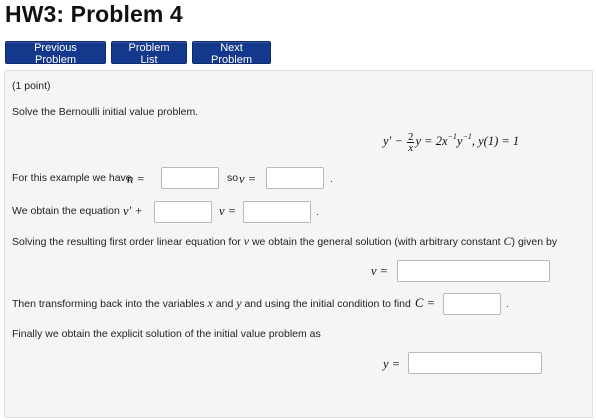  What do you see at coordinates (410, 136) in the screenshot?
I see `fraction-numerator: 2` at bounding box center [410, 136].